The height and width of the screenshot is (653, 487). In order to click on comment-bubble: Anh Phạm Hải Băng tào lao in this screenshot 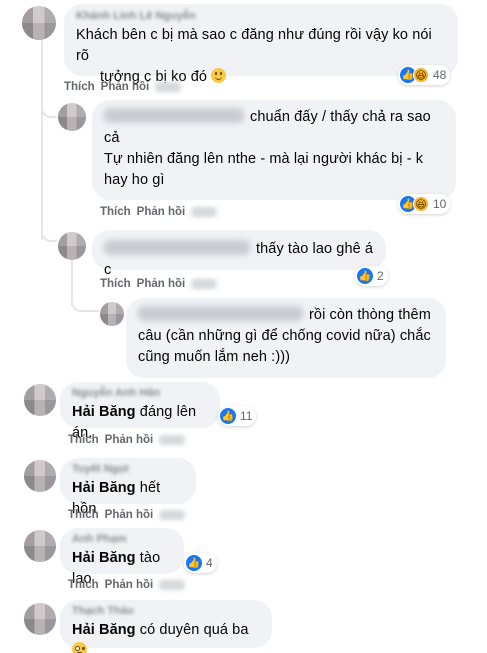, I will do `click(122, 557)`.